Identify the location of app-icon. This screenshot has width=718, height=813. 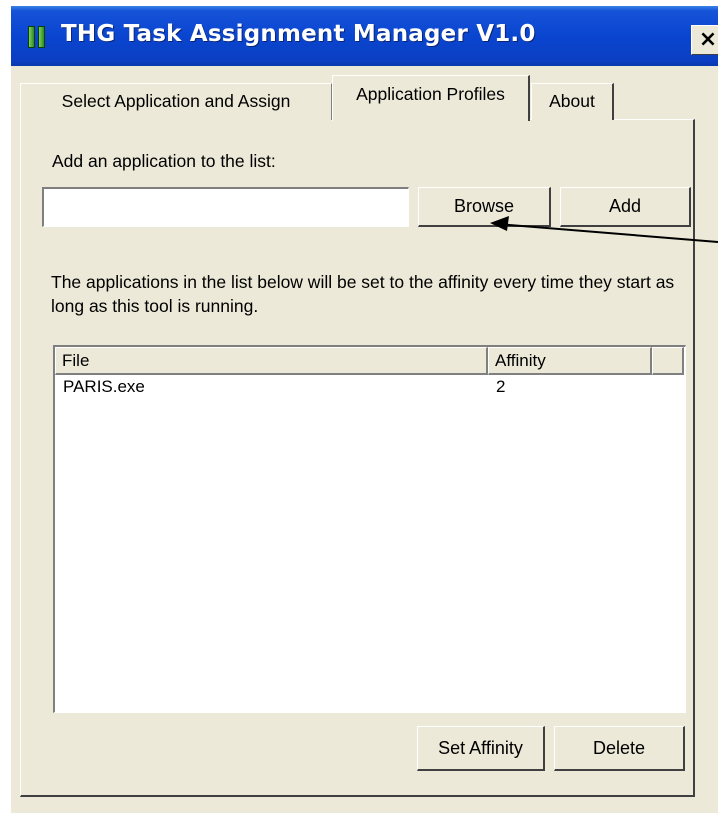
(38, 37).